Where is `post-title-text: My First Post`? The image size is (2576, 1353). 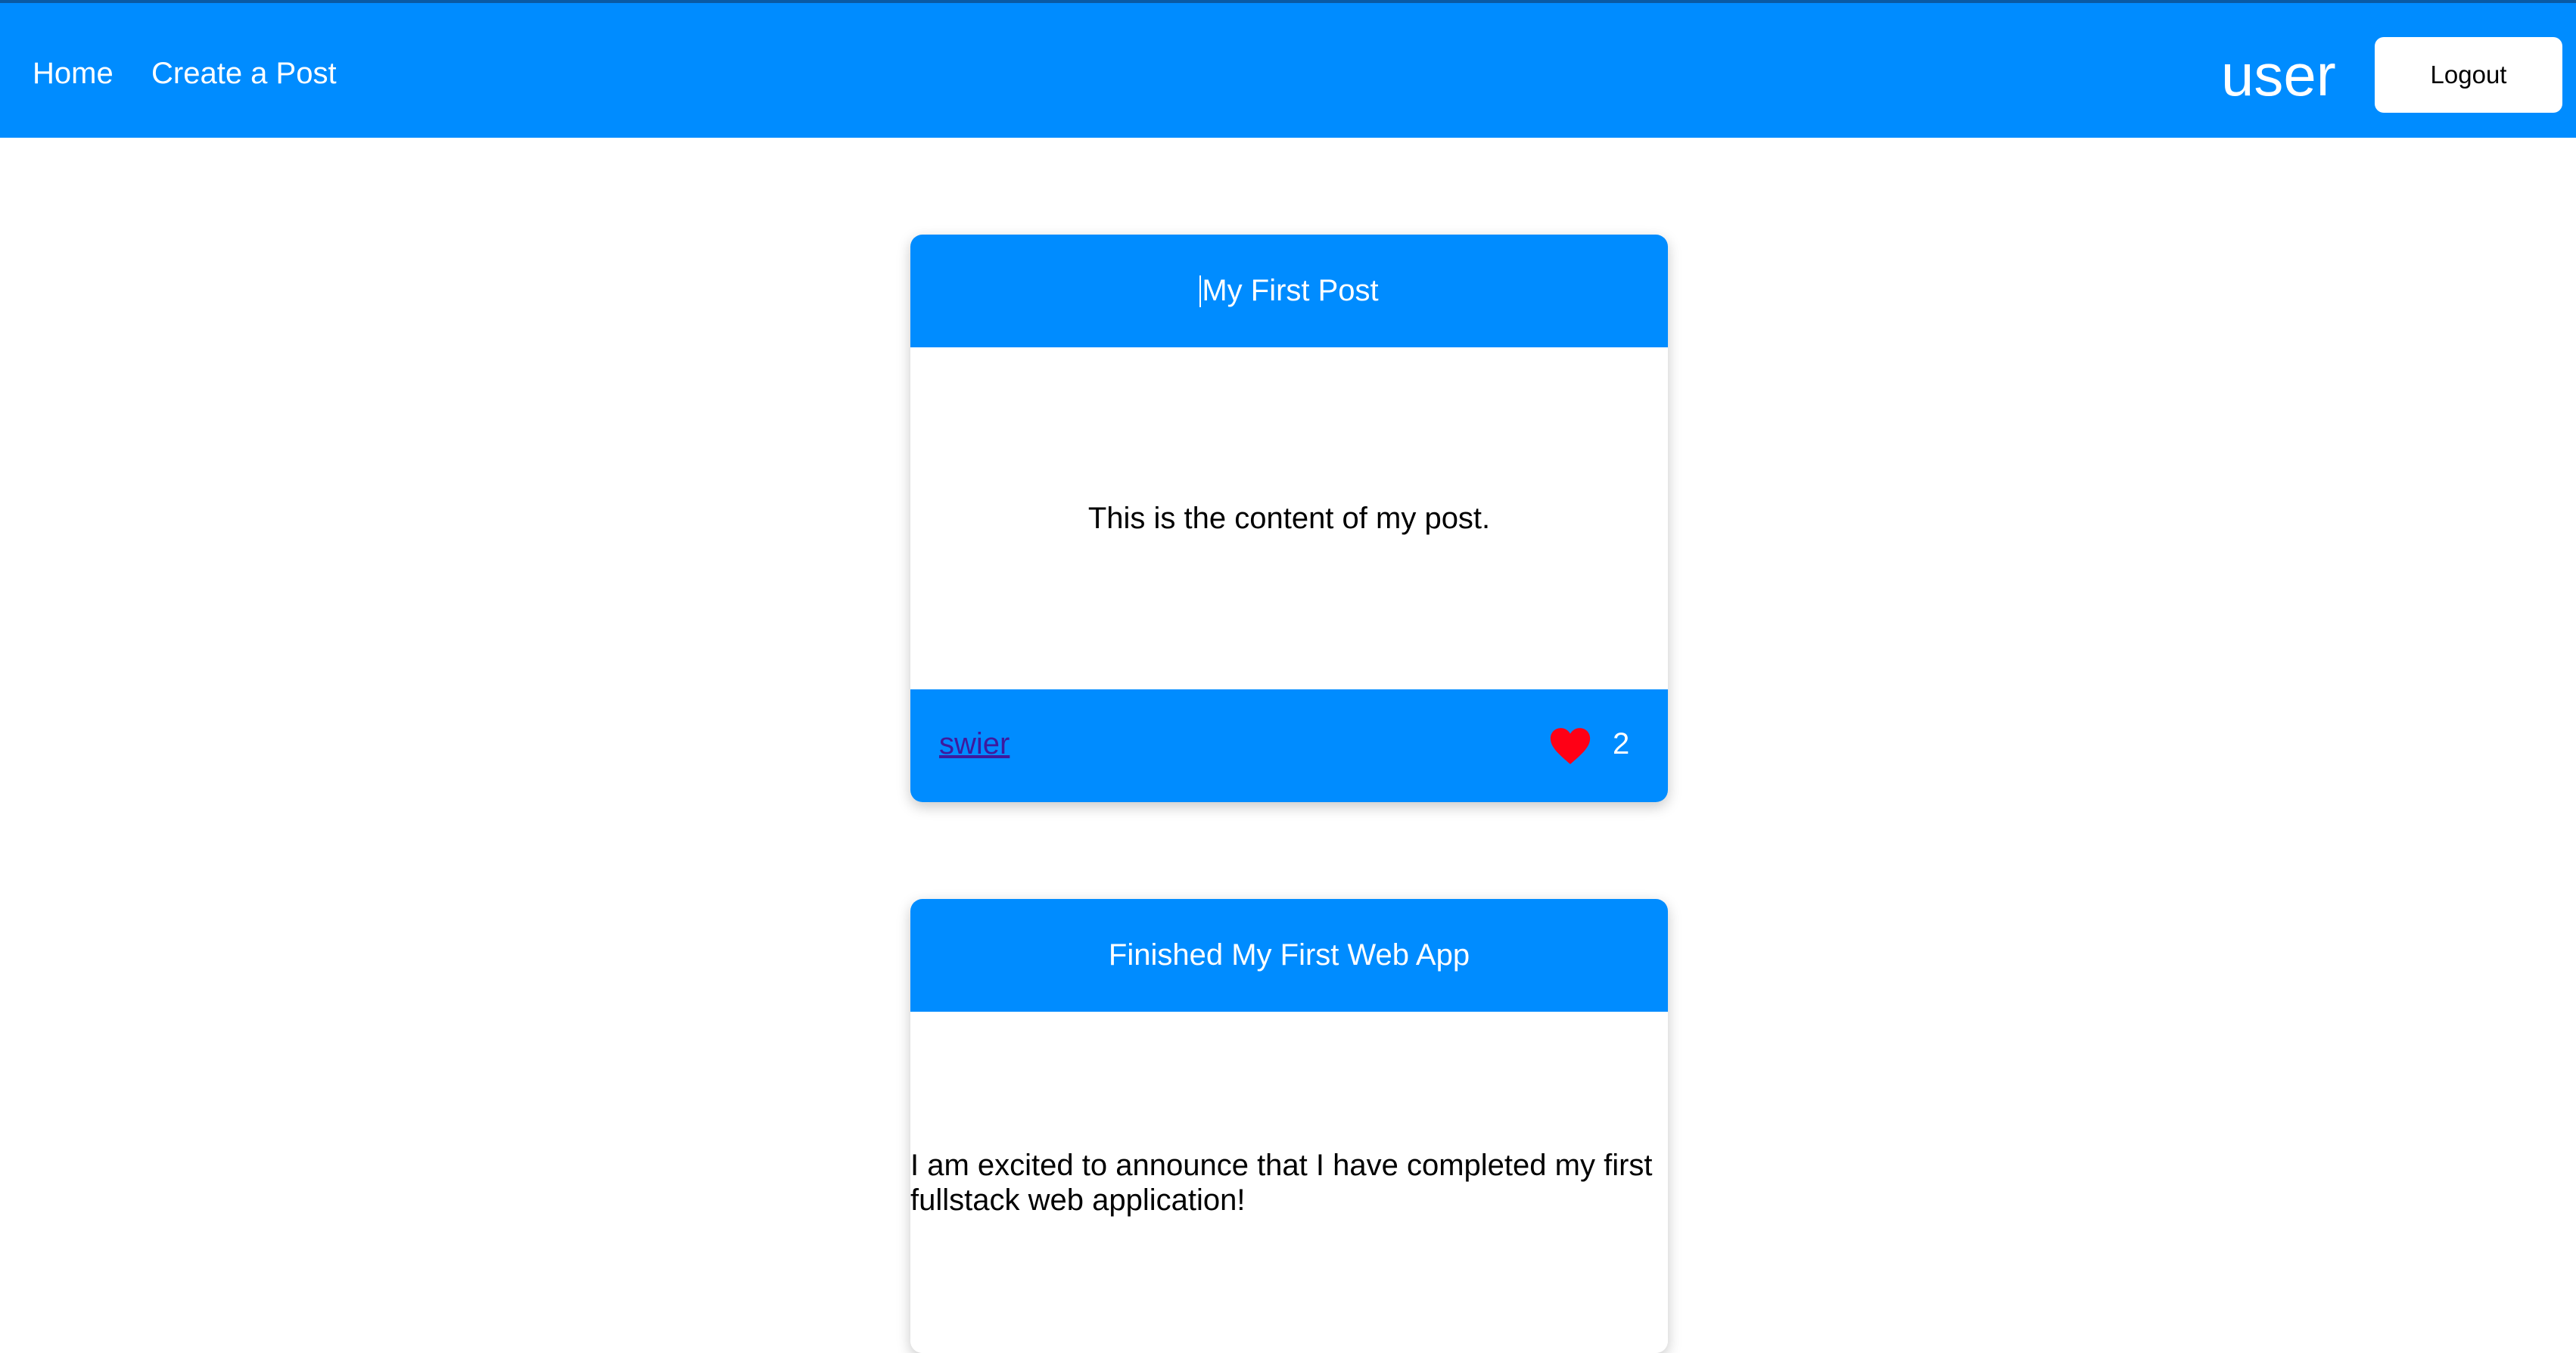
post-title-text: My First Post is located at coordinates (1290, 290).